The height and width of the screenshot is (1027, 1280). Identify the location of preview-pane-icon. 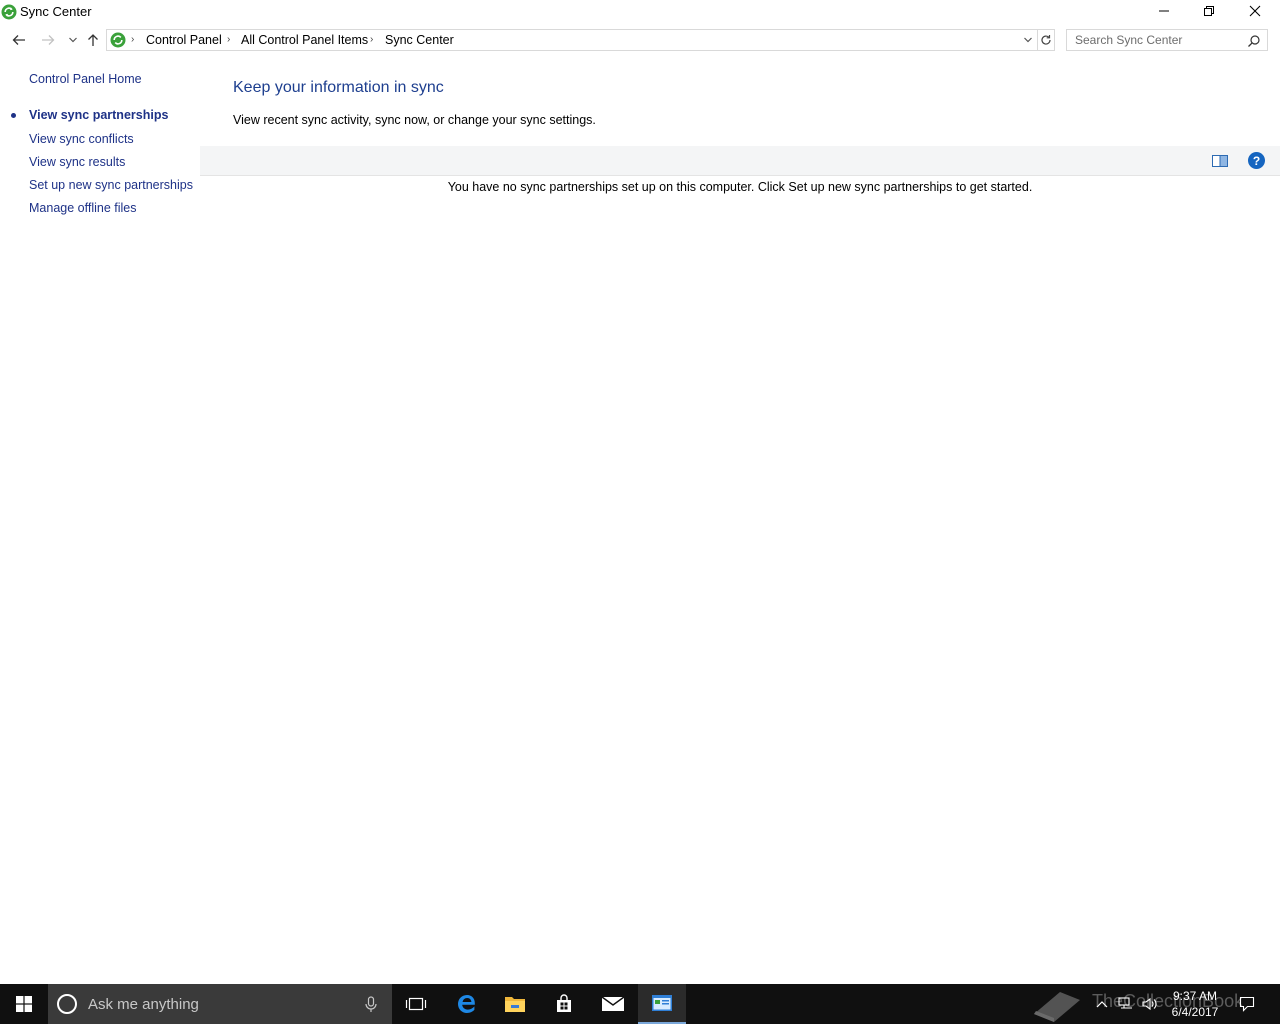
(1220, 161).